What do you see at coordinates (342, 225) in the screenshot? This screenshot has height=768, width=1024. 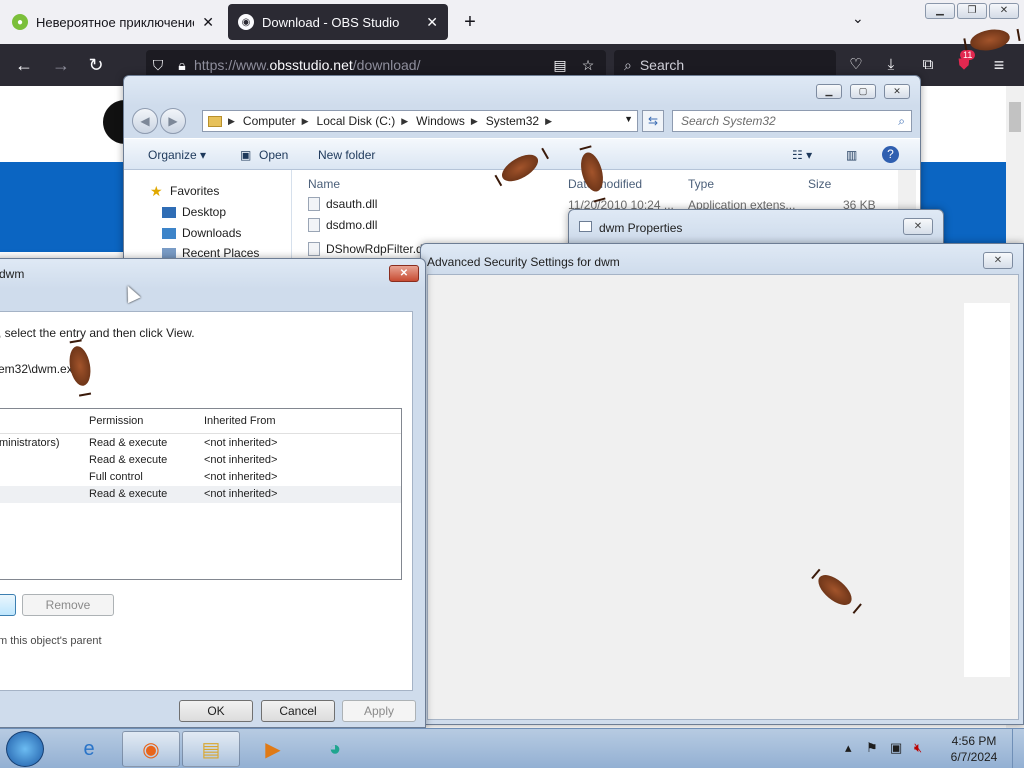 I see `file-row: dsdmo.dll` at bounding box center [342, 225].